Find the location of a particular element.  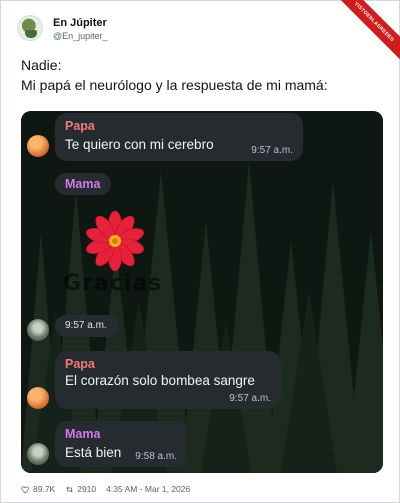

message-text: Te quiero con mi cerebro is located at coordinates (139, 144).